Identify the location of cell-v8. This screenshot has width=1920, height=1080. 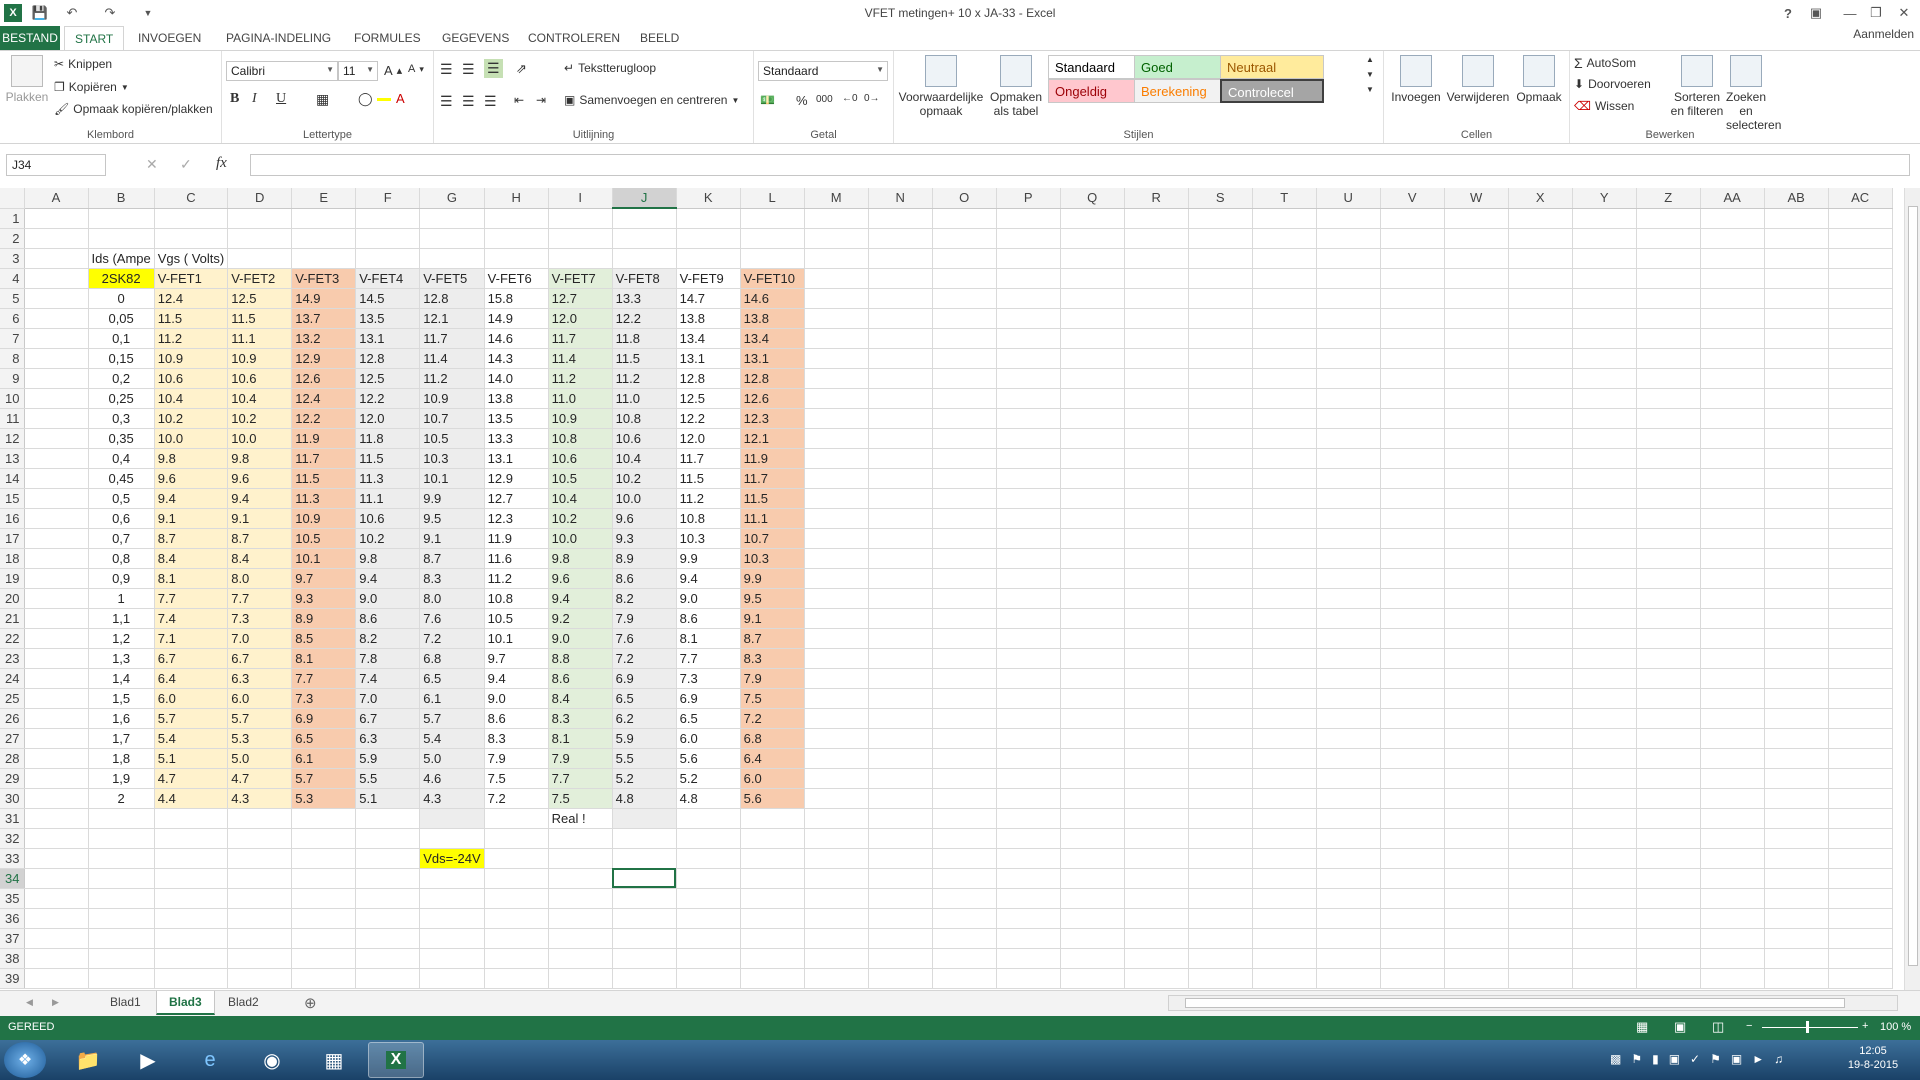
(1412, 358).